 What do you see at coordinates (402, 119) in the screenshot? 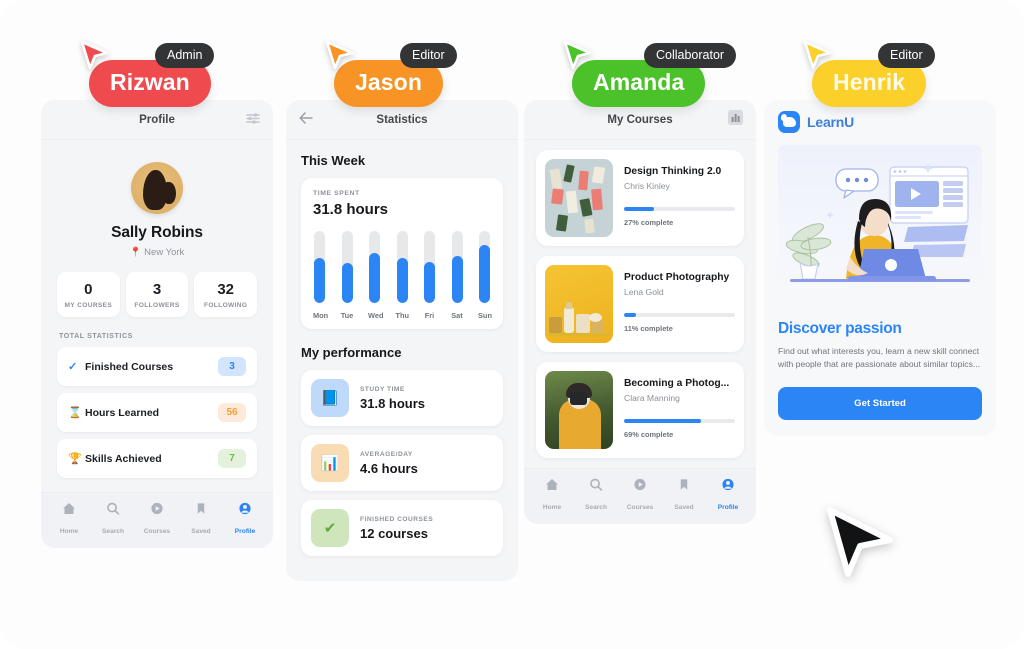
I see `page-title: Statistics` at bounding box center [402, 119].